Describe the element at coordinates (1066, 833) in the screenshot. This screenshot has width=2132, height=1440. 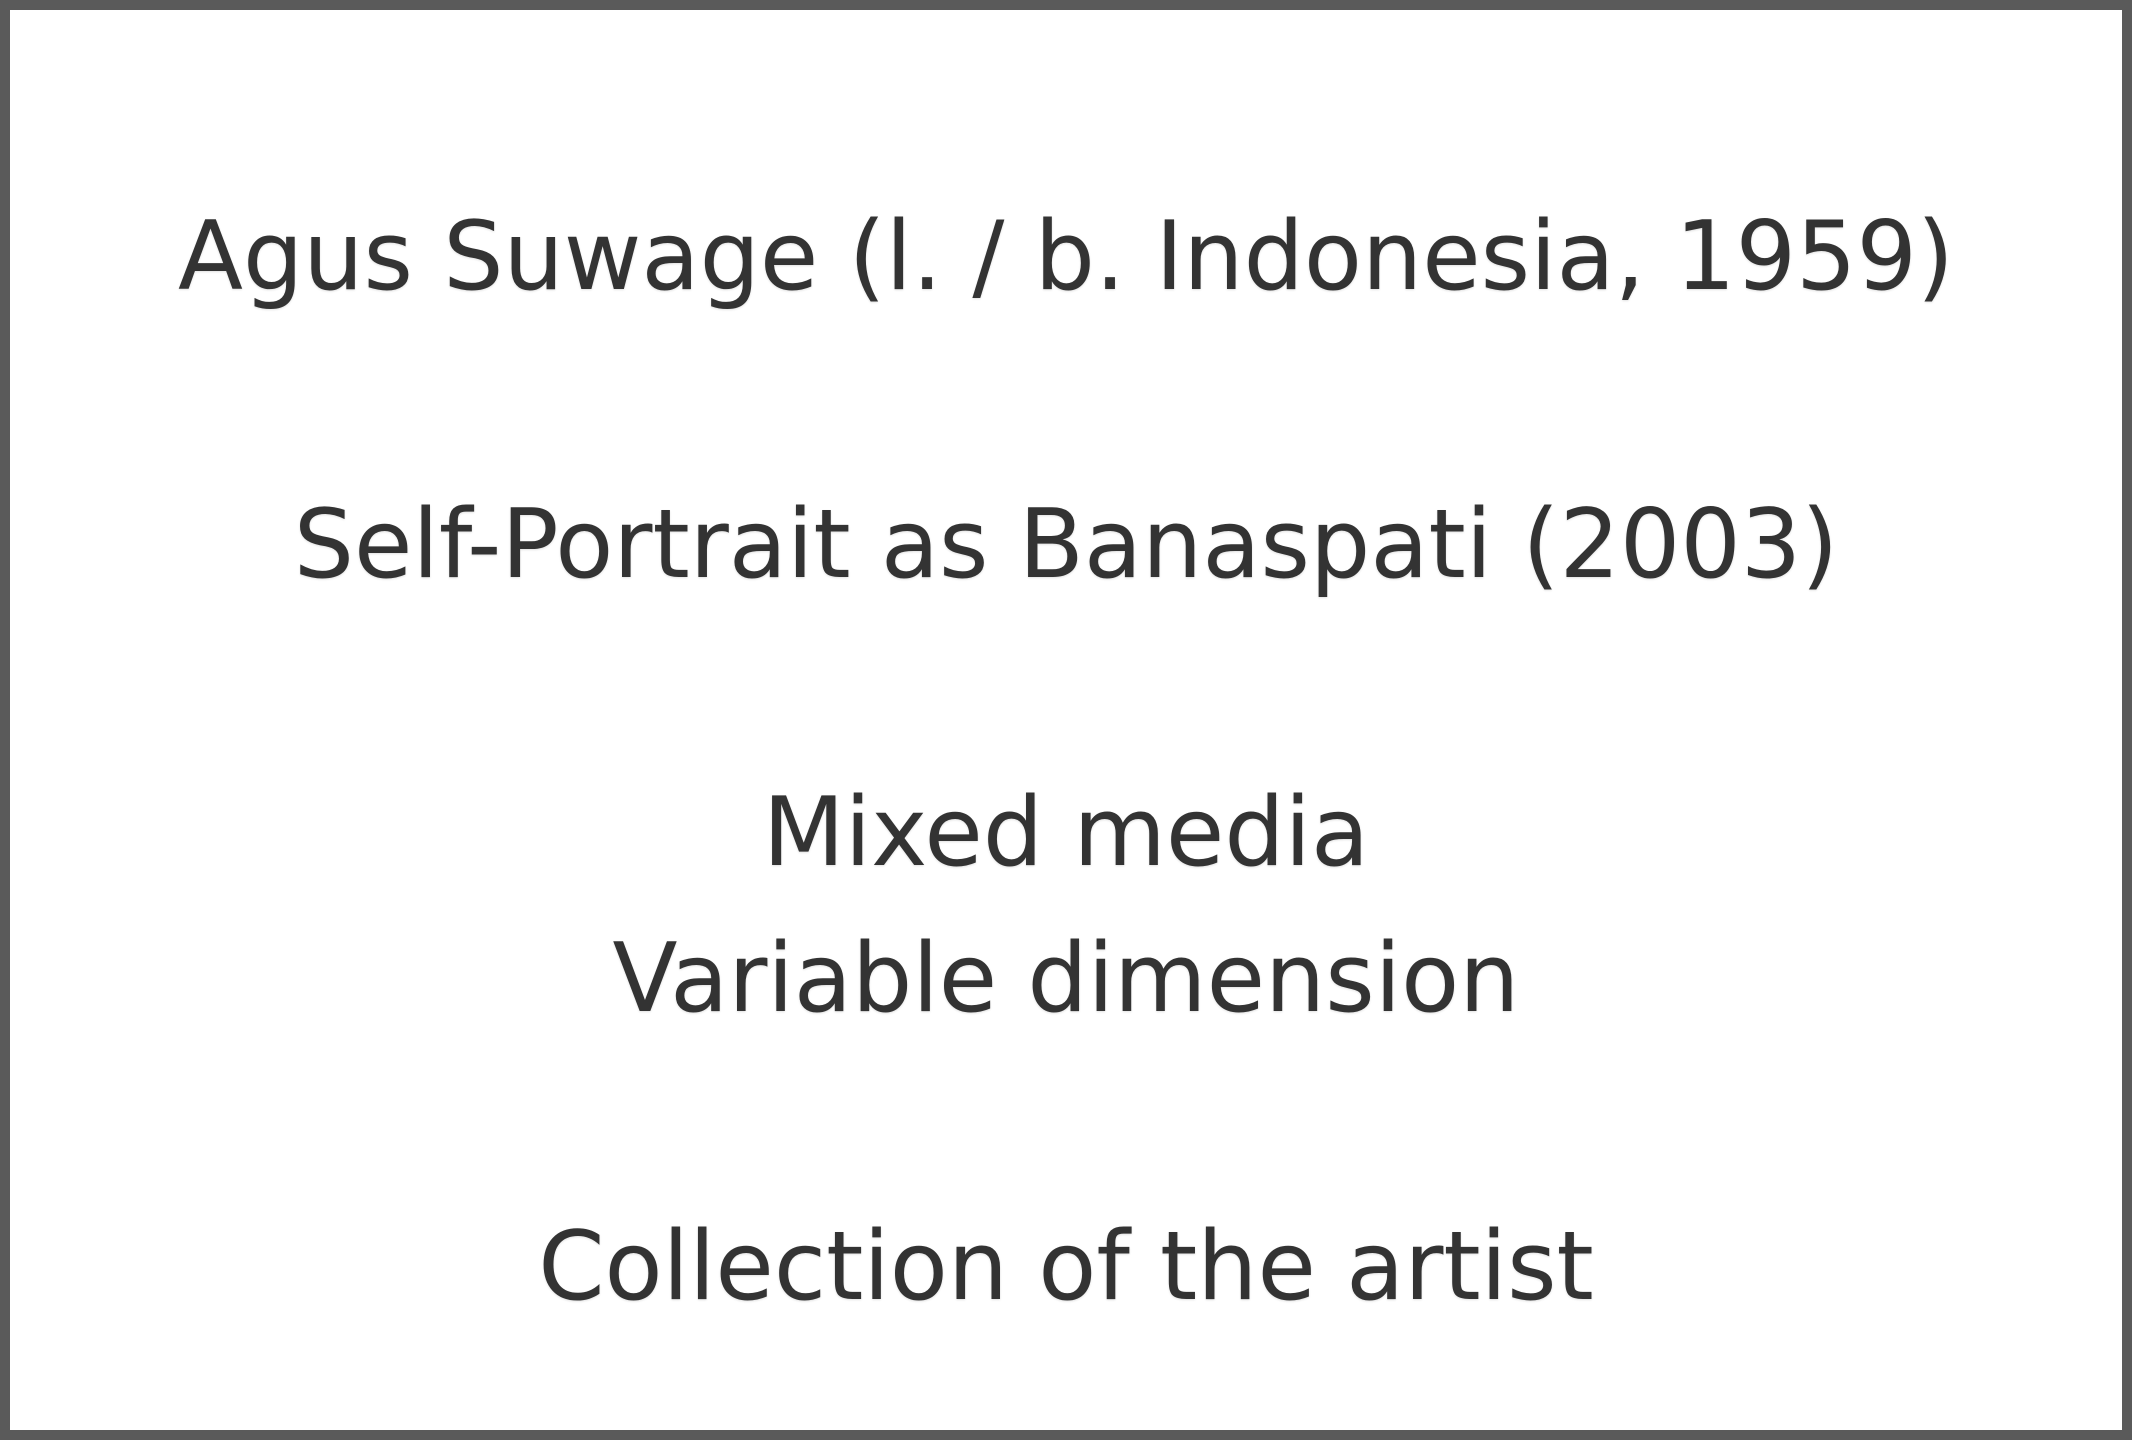
I see `artwork-medium: Mixed media` at that location.